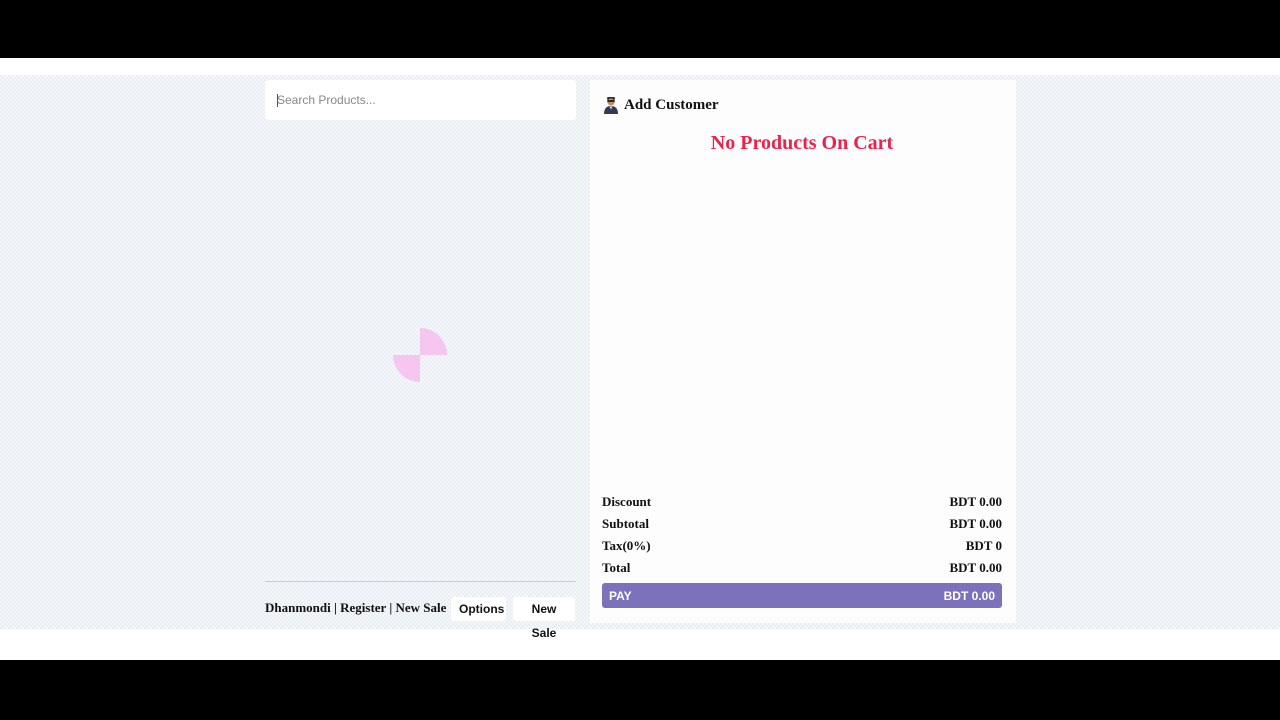 This screenshot has width=1280, height=720. I want to click on subtotal-value: BDT 0.00, so click(976, 523).